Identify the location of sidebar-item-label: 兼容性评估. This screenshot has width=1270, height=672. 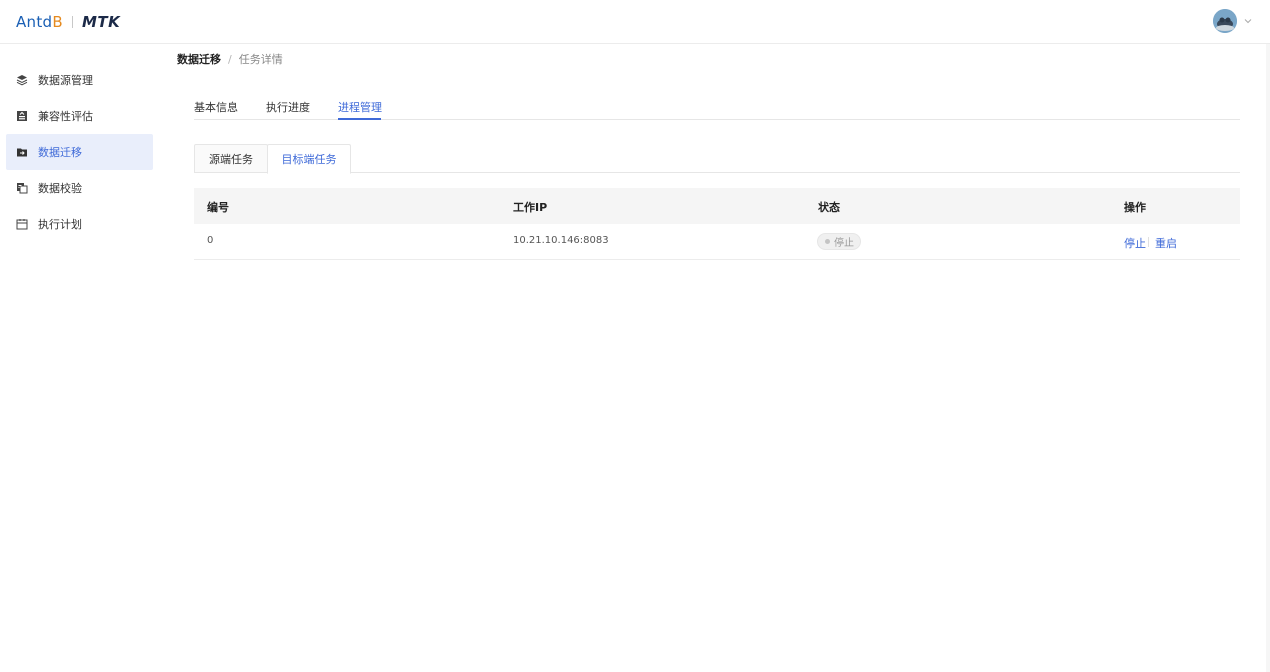
(65, 116).